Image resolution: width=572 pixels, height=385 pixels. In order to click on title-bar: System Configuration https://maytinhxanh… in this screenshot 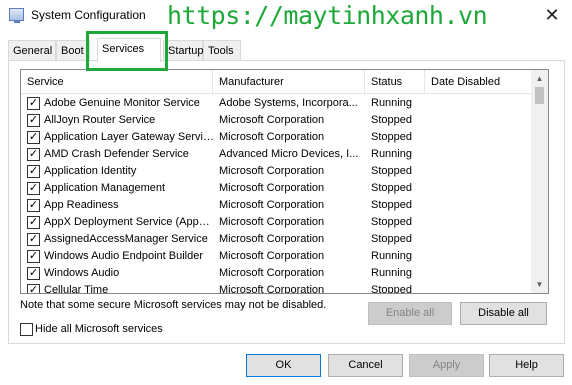, I will do `click(286, 16)`.